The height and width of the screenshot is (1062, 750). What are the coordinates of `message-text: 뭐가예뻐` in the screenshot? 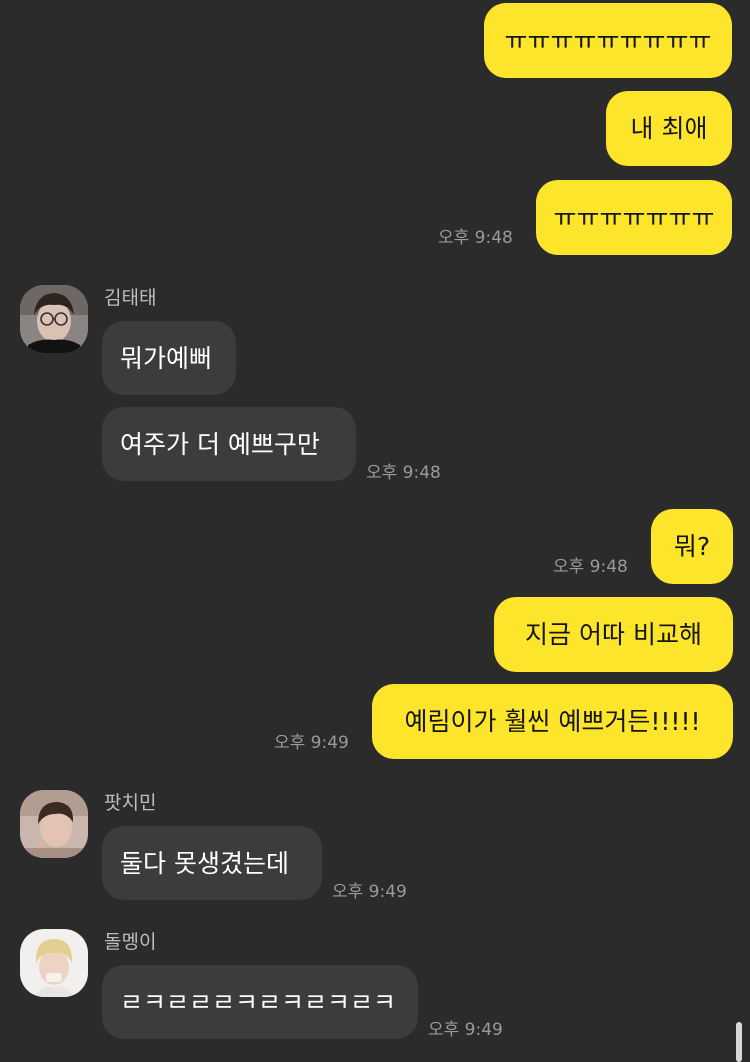 It's located at (166, 358).